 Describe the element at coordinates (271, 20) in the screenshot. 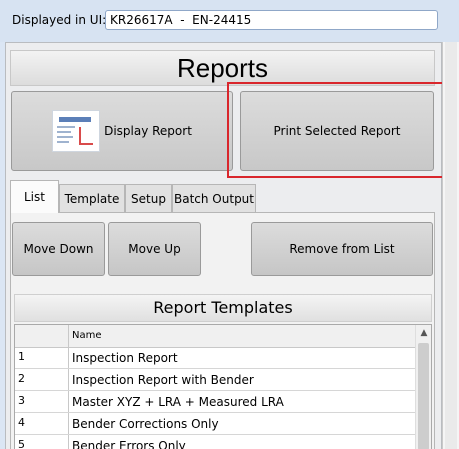

I see `displayed-in-ui-field` at that location.